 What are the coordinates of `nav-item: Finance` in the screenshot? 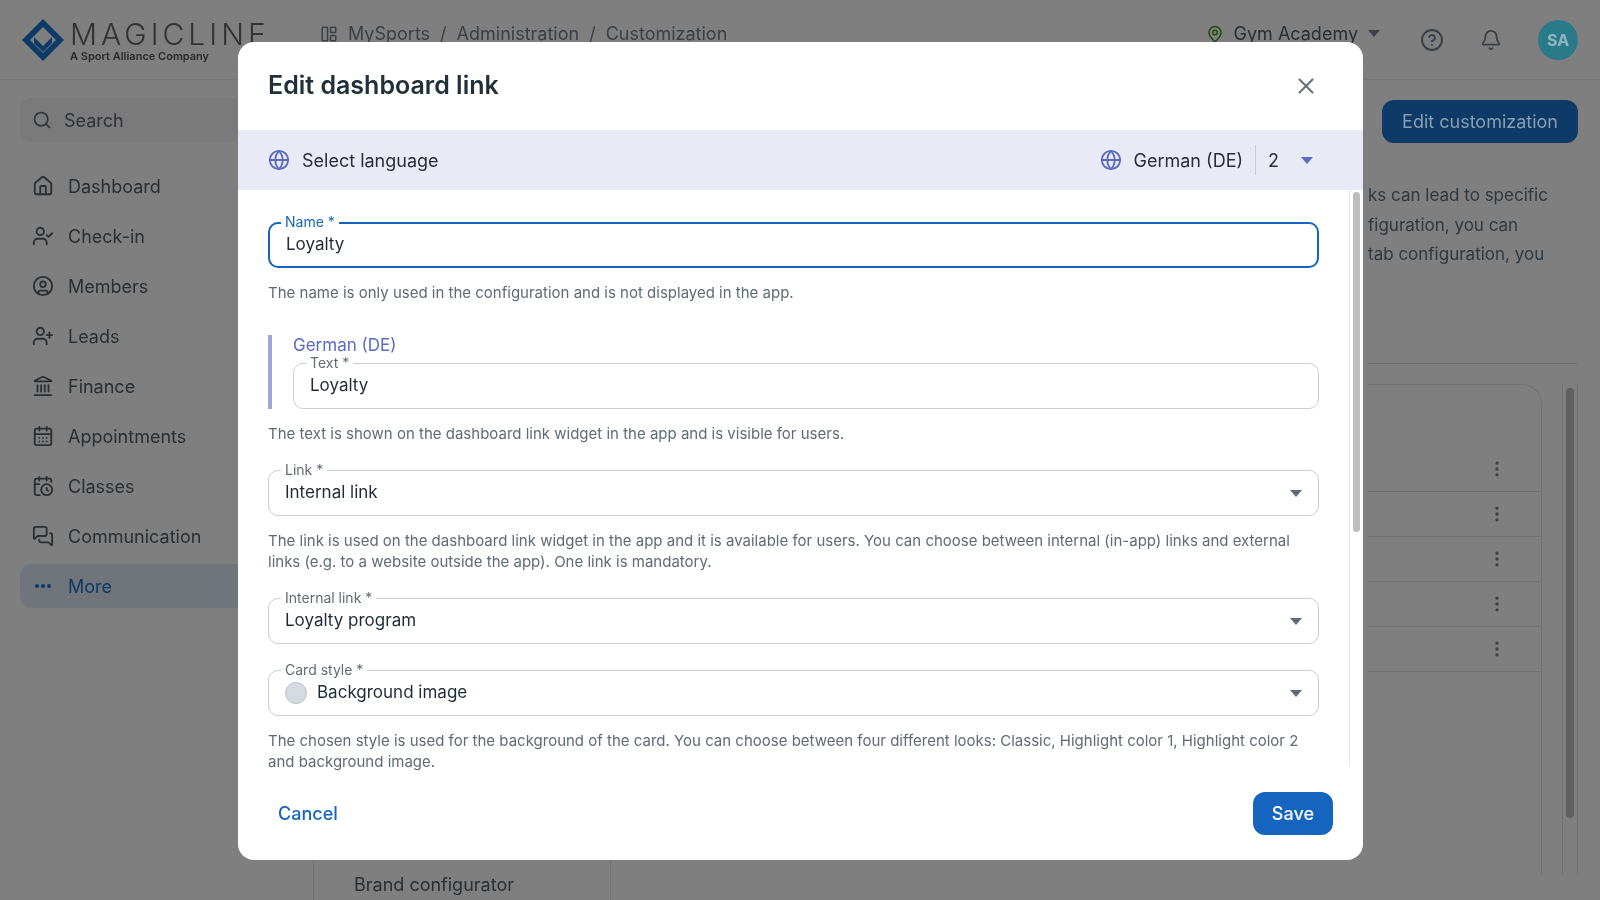 It's located at (130, 386).